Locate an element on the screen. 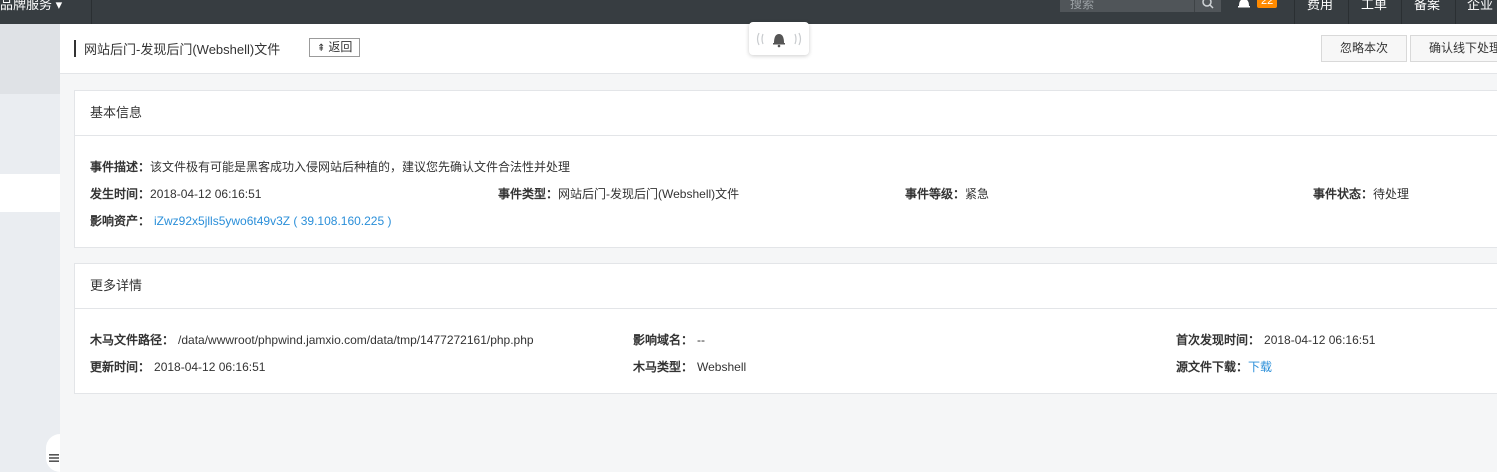 The height and width of the screenshot is (472, 1497). field-label: 源文件下载： is located at coordinates (1212, 367).